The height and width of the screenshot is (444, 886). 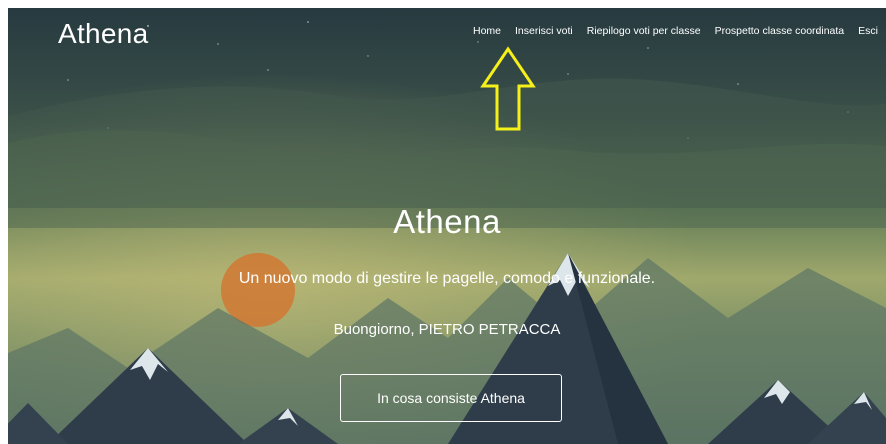 I want to click on nav-riepilogo-voti: Riepilogo voti per classe, so click(x=644, y=31).